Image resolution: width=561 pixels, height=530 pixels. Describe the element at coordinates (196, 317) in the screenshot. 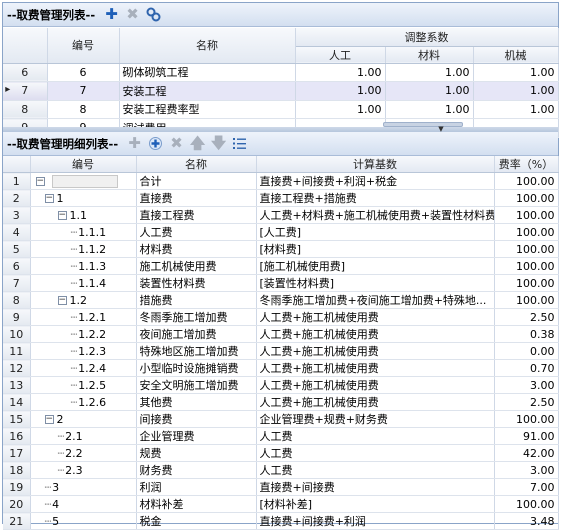

I see `name-cell: 冬雨季施工增加费` at that location.